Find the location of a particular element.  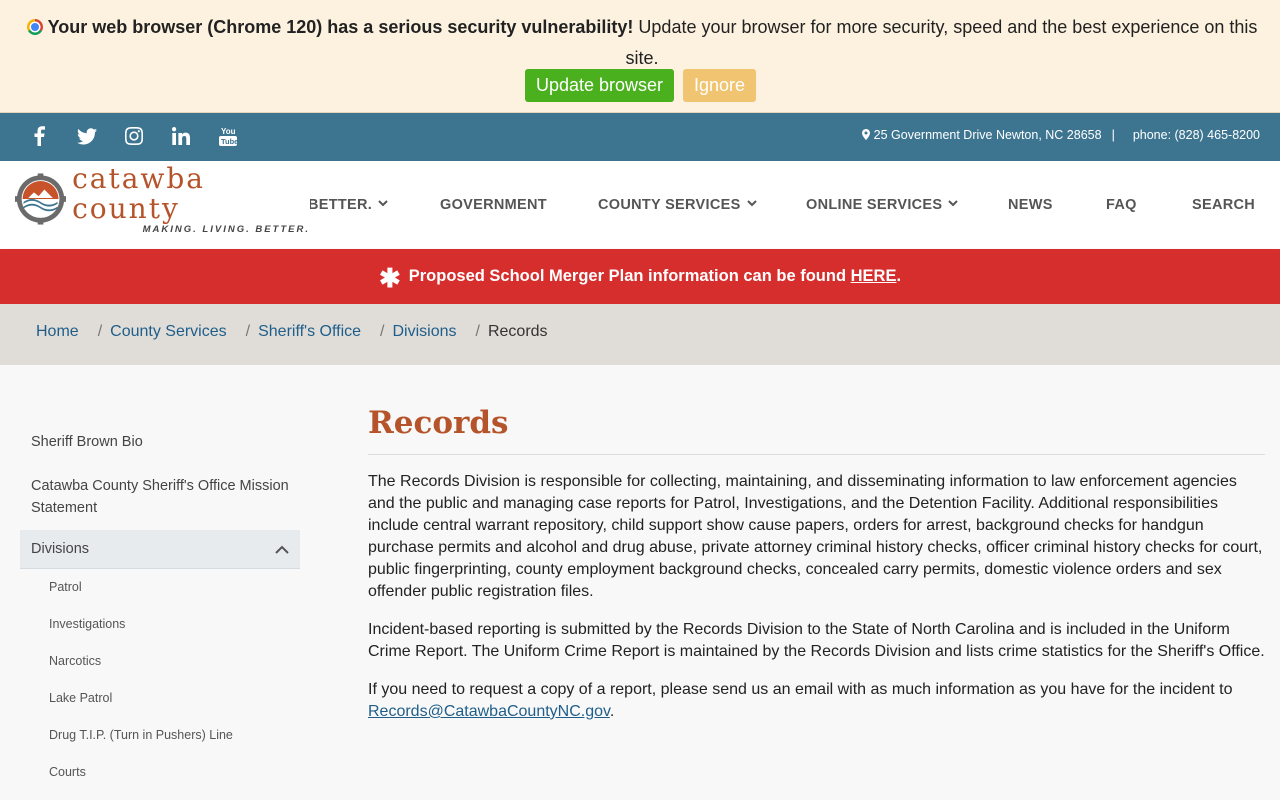

youtube-icon: You Tube is located at coordinates (227, 136).